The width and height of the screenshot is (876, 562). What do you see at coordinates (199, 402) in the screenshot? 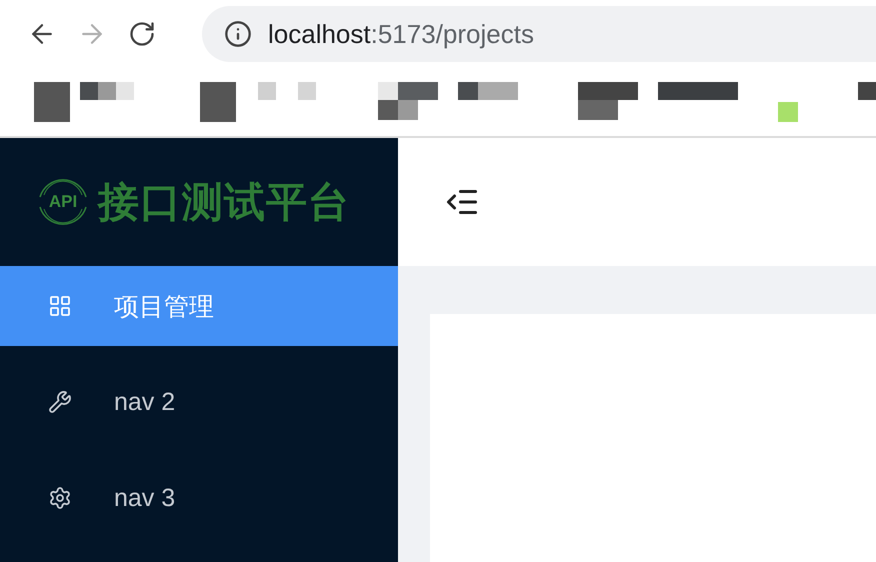
I see `menu-item: nav 2` at bounding box center [199, 402].